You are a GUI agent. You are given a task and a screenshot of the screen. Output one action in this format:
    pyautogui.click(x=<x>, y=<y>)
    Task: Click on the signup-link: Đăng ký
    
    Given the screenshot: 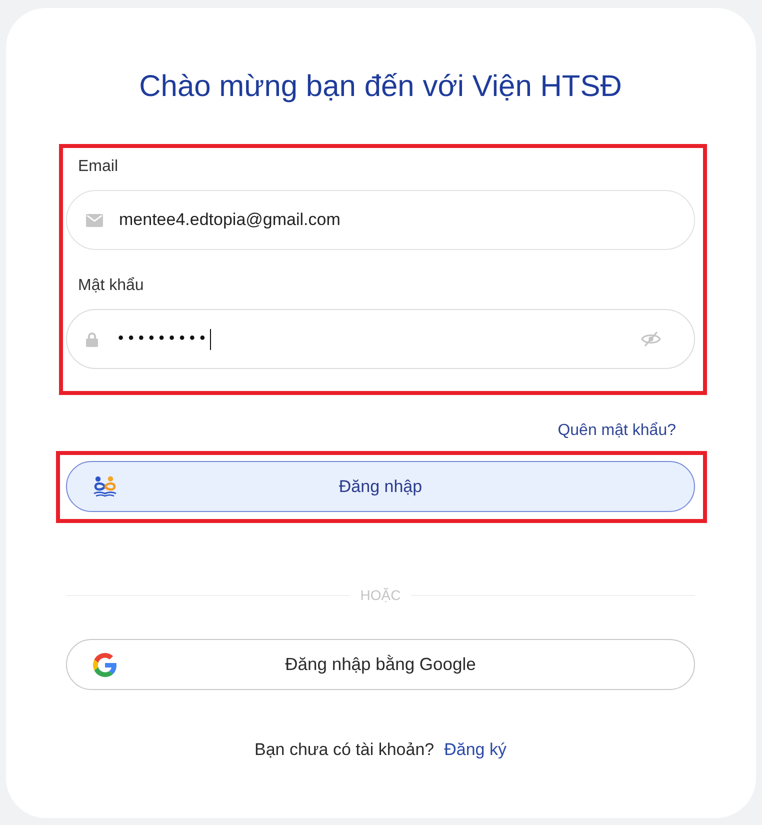 What is the action you would take?
    pyautogui.click(x=475, y=750)
    